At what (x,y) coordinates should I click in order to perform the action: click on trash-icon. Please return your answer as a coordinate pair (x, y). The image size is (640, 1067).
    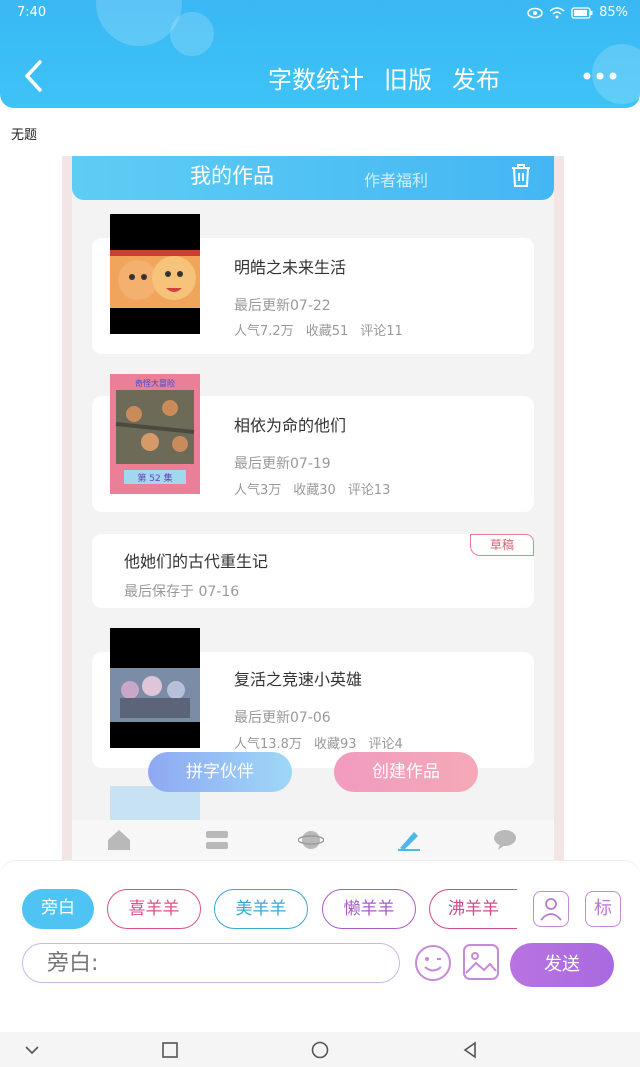
    Looking at the image, I should click on (521, 175).